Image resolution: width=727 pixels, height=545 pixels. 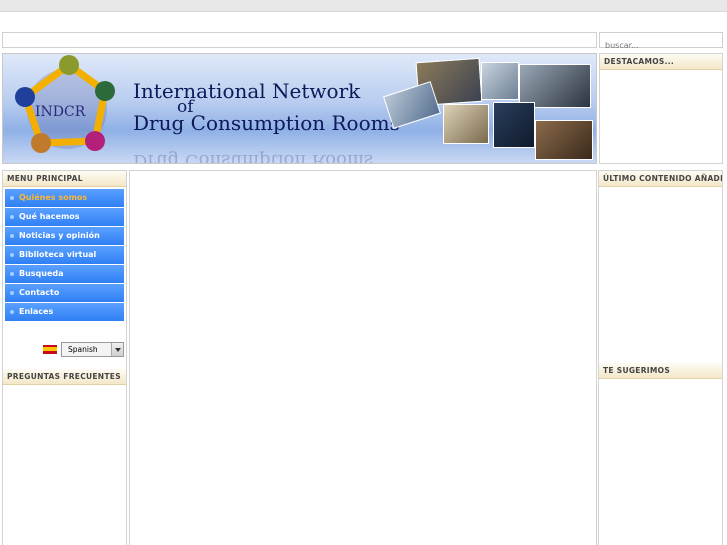 I want to click on menu-principal-header: MENU PRINCIPAL, so click(x=64, y=179).